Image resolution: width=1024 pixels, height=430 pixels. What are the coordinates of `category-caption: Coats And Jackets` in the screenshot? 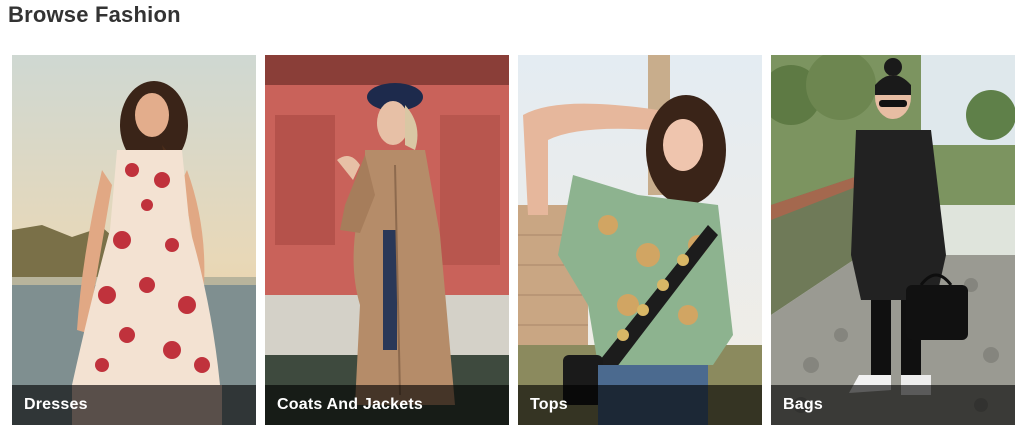 It's located at (387, 405).